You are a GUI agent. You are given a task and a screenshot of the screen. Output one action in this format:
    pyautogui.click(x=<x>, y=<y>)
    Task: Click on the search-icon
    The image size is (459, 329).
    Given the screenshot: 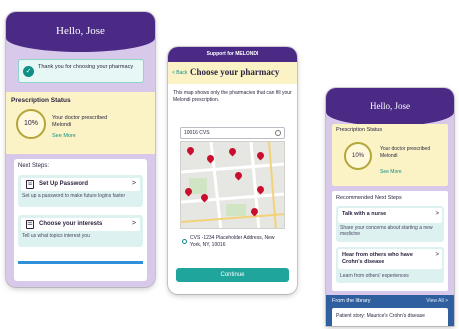 What is the action you would take?
    pyautogui.click(x=278, y=133)
    